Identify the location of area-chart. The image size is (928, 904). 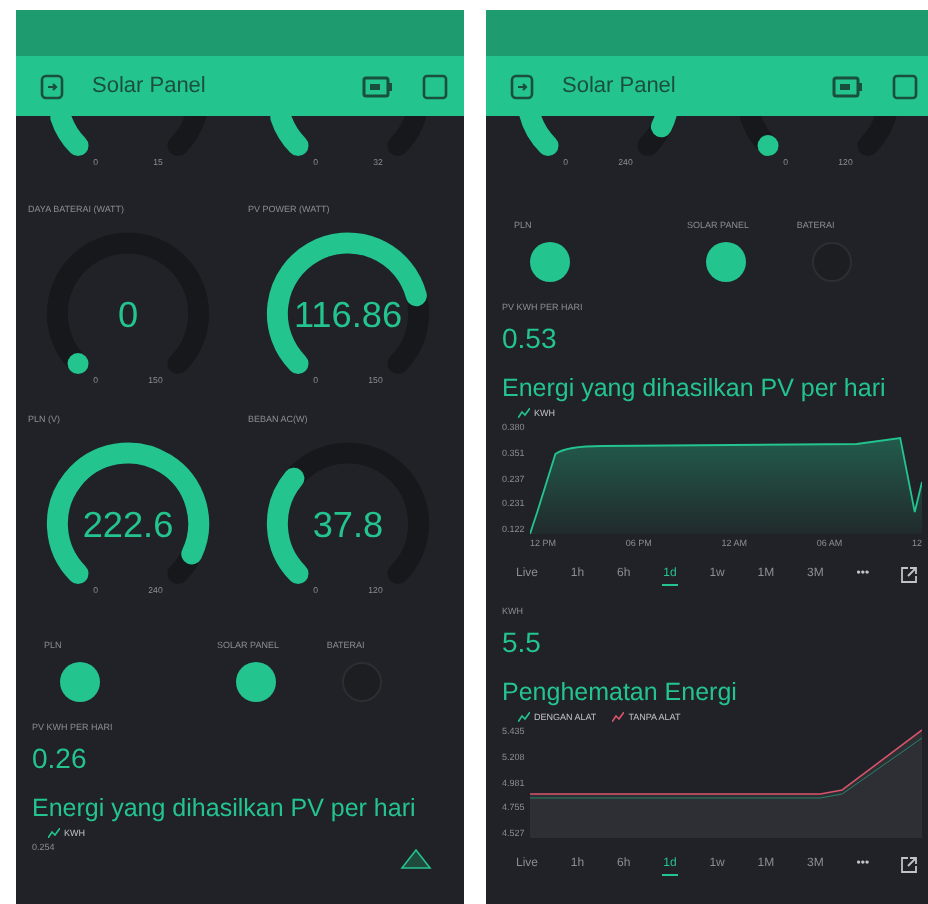
(416, 859).